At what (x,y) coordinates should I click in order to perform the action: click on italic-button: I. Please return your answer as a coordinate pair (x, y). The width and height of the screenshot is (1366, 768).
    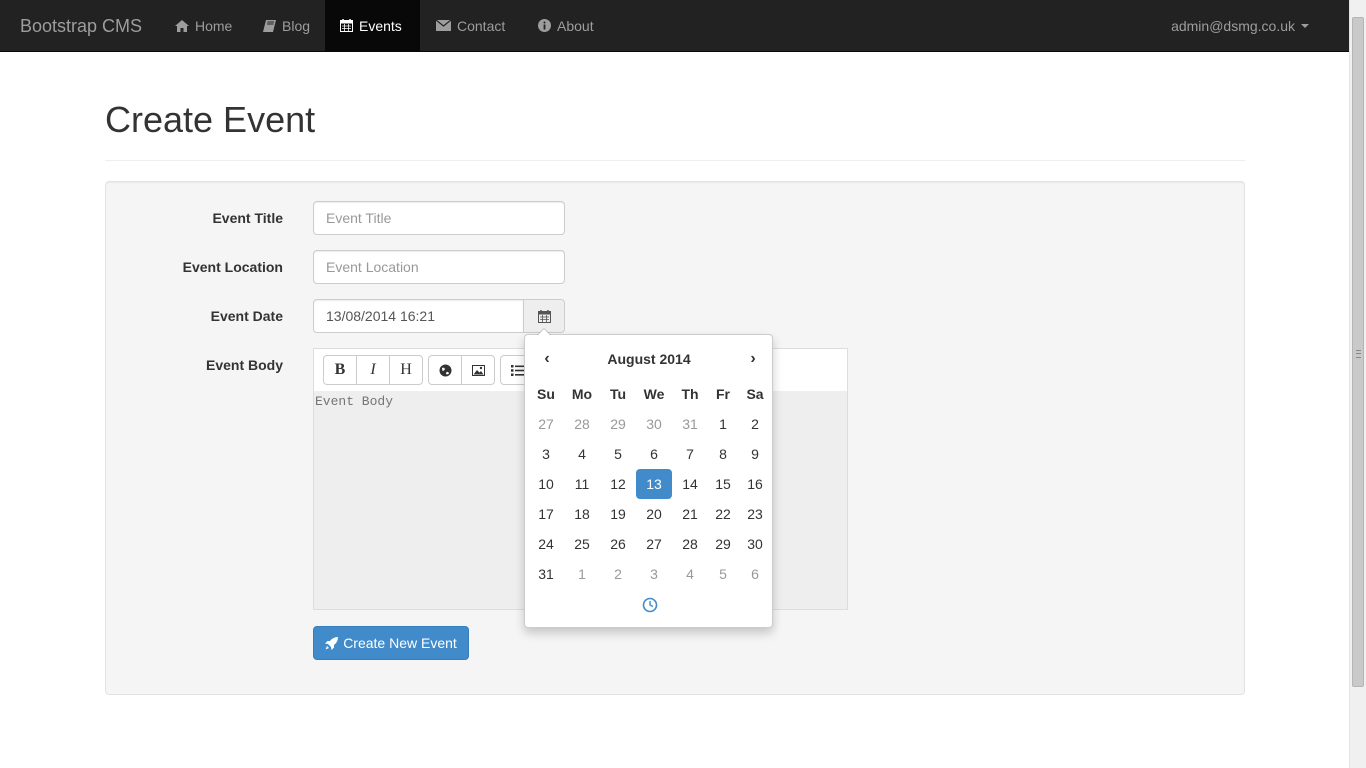
    Looking at the image, I should click on (373, 370).